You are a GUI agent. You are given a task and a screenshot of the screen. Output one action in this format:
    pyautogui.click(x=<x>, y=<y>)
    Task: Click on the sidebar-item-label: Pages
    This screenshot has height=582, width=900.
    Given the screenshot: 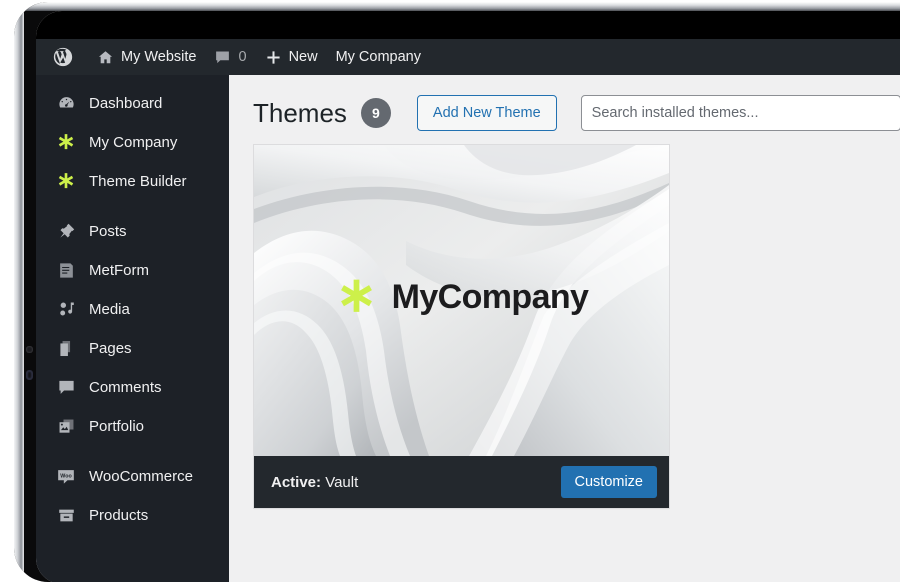 What is the action you would take?
    pyautogui.click(x=110, y=348)
    